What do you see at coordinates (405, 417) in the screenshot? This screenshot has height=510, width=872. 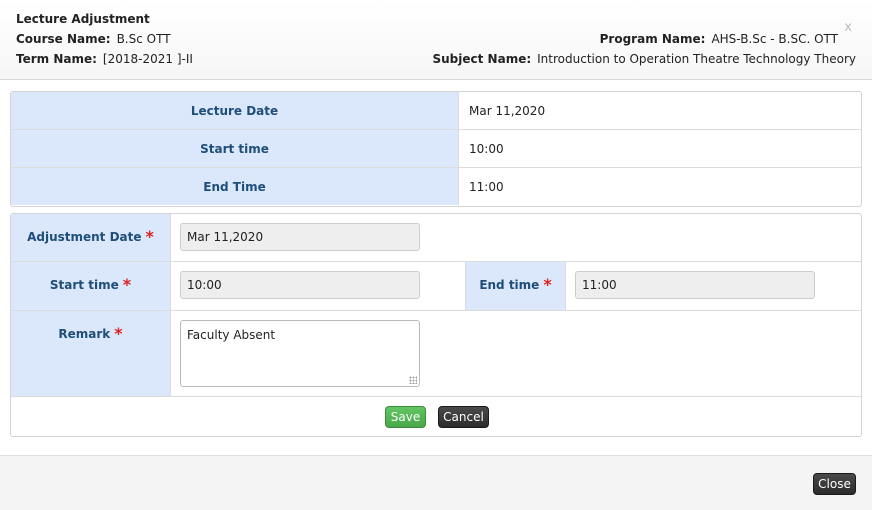 I see `save-button: Save` at bounding box center [405, 417].